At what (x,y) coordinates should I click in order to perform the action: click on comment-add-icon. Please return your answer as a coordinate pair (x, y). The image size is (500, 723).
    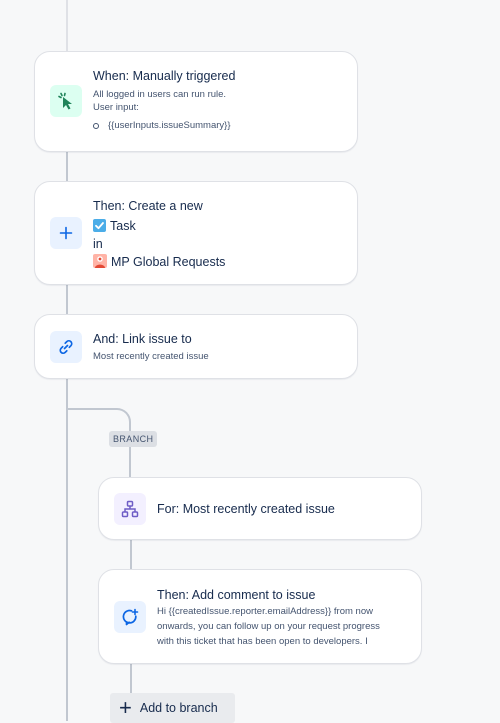
    Looking at the image, I should click on (130, 617).